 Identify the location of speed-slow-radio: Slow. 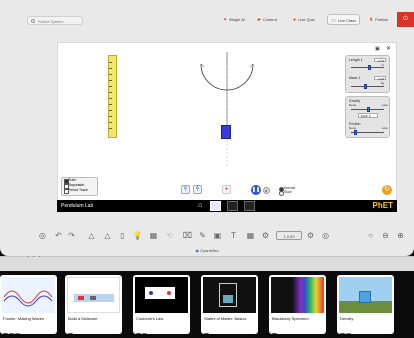
(287, 193).